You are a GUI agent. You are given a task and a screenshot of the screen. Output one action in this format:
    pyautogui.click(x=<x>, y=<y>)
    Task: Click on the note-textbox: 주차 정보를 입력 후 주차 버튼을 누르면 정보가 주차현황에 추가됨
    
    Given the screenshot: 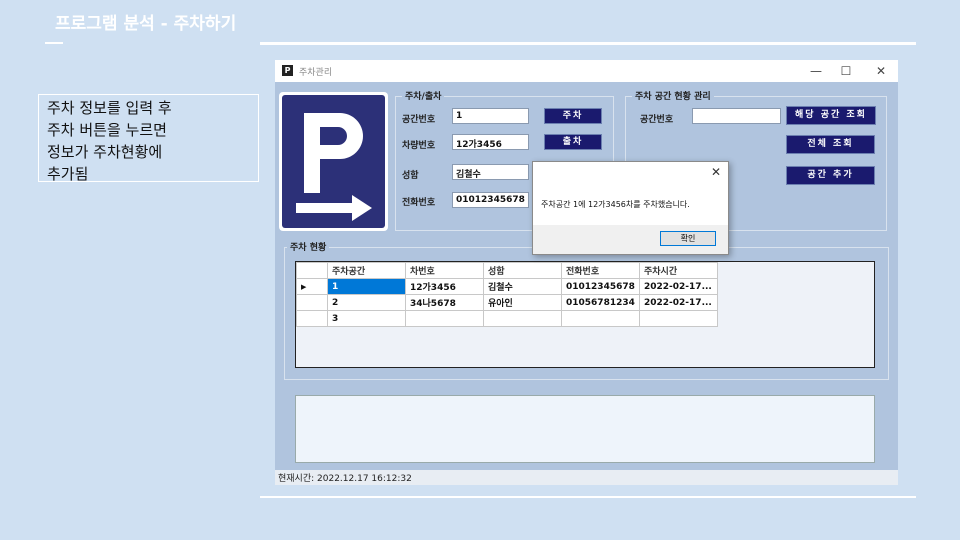 What is the action you would take?
    pyautogui.click(x=148, y=138)
    